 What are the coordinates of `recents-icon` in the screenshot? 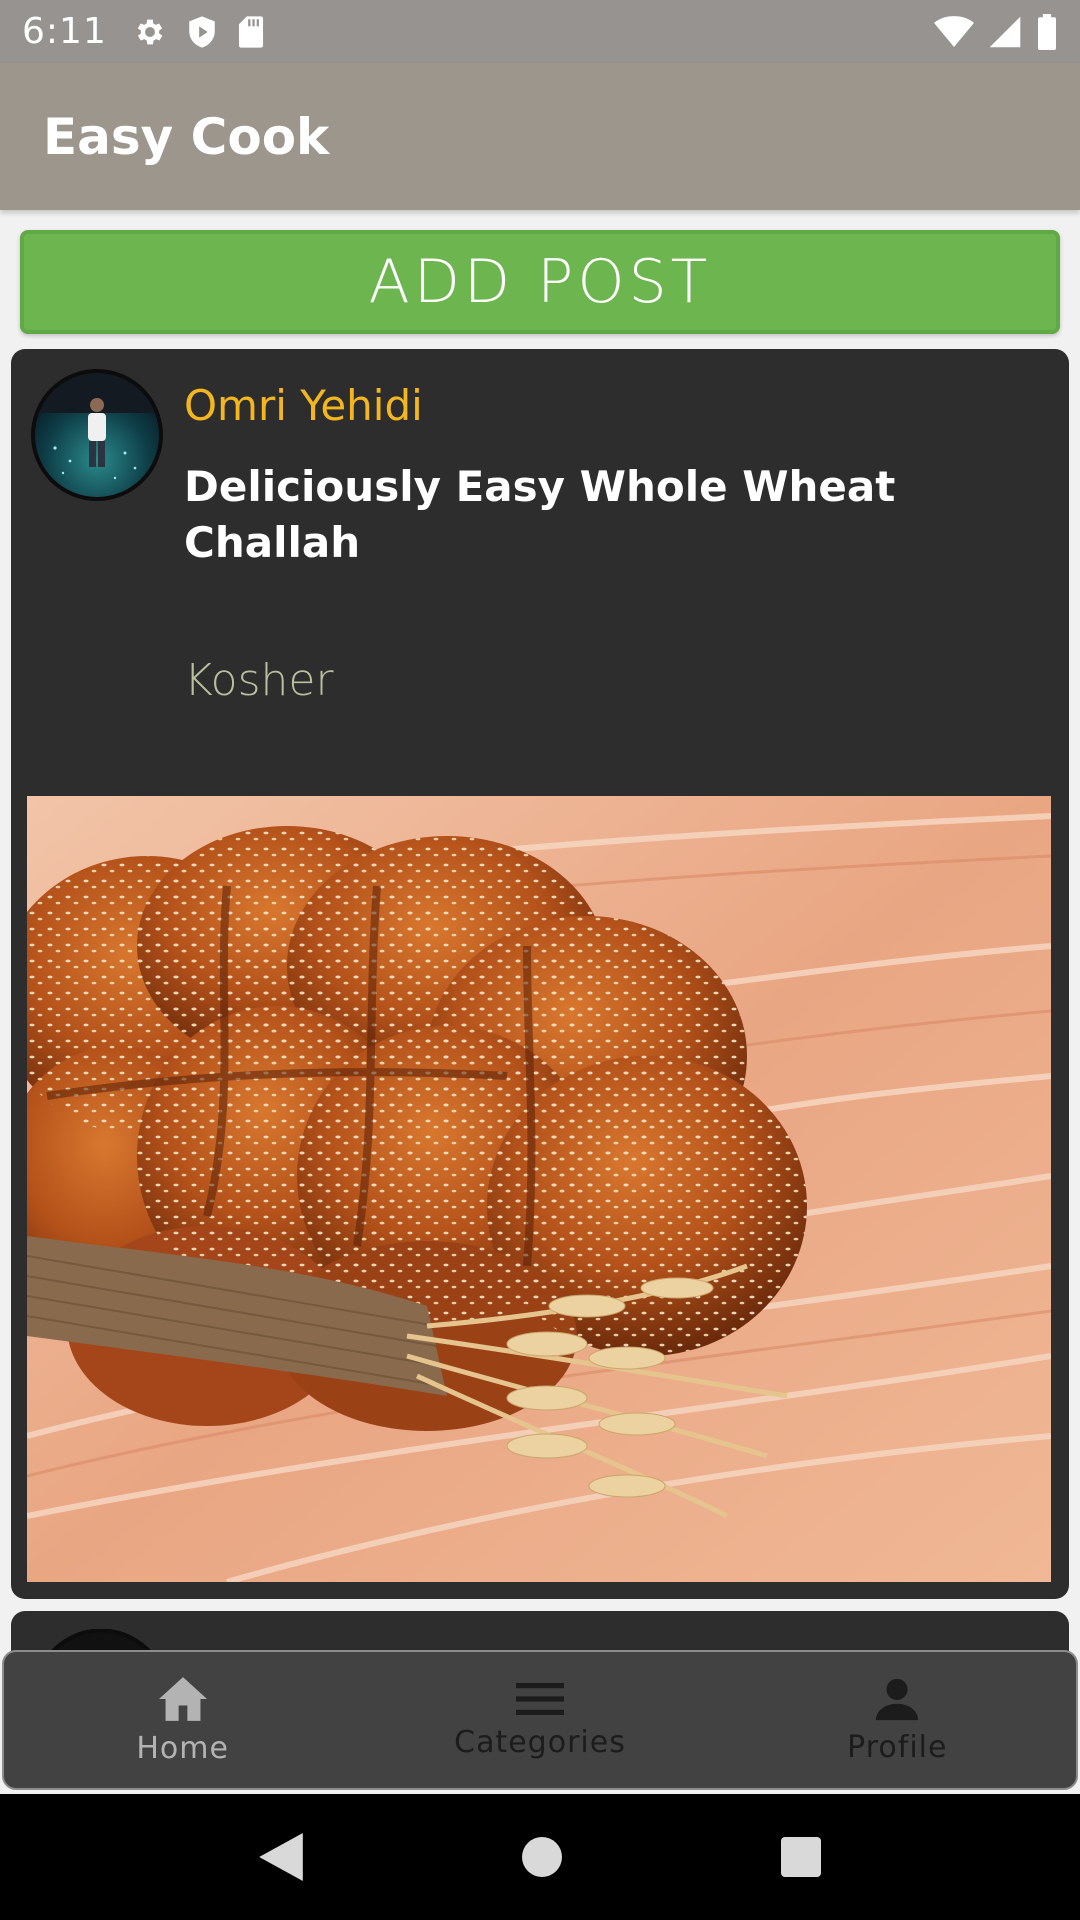 It's located at (800, 1857).